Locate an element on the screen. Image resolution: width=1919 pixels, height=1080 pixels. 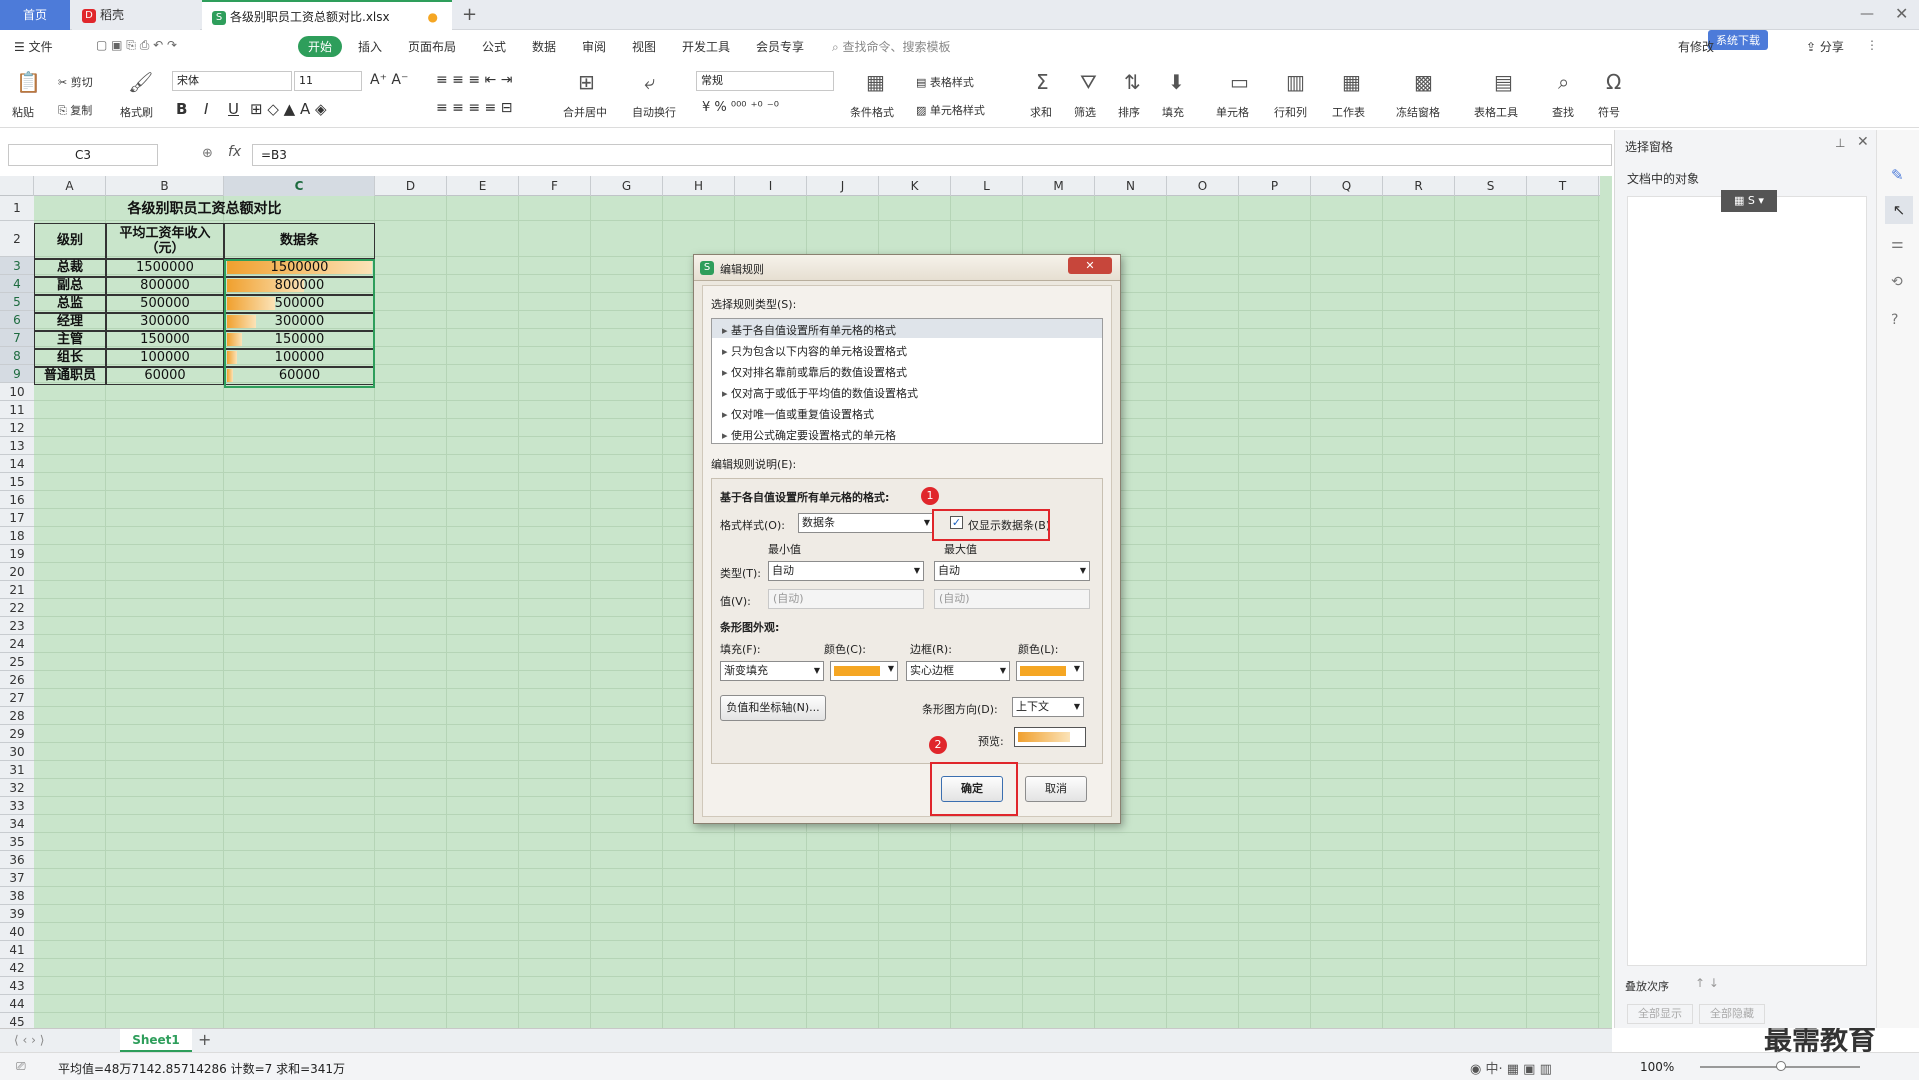
column-header-m: M is located at coordinates (1059, 186).